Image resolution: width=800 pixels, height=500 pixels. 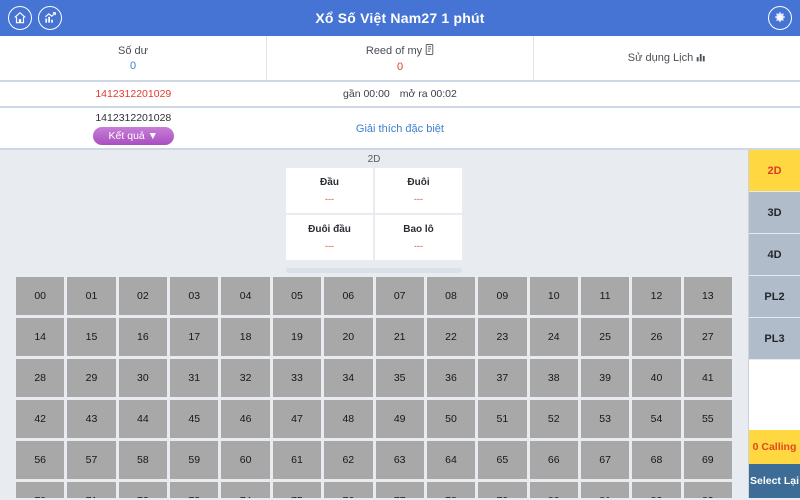 What do you see at coordinates (400, 58) in the screenshot?
I see `info-cell-reed: Reed of my 0` at bounding box center [400, 58].